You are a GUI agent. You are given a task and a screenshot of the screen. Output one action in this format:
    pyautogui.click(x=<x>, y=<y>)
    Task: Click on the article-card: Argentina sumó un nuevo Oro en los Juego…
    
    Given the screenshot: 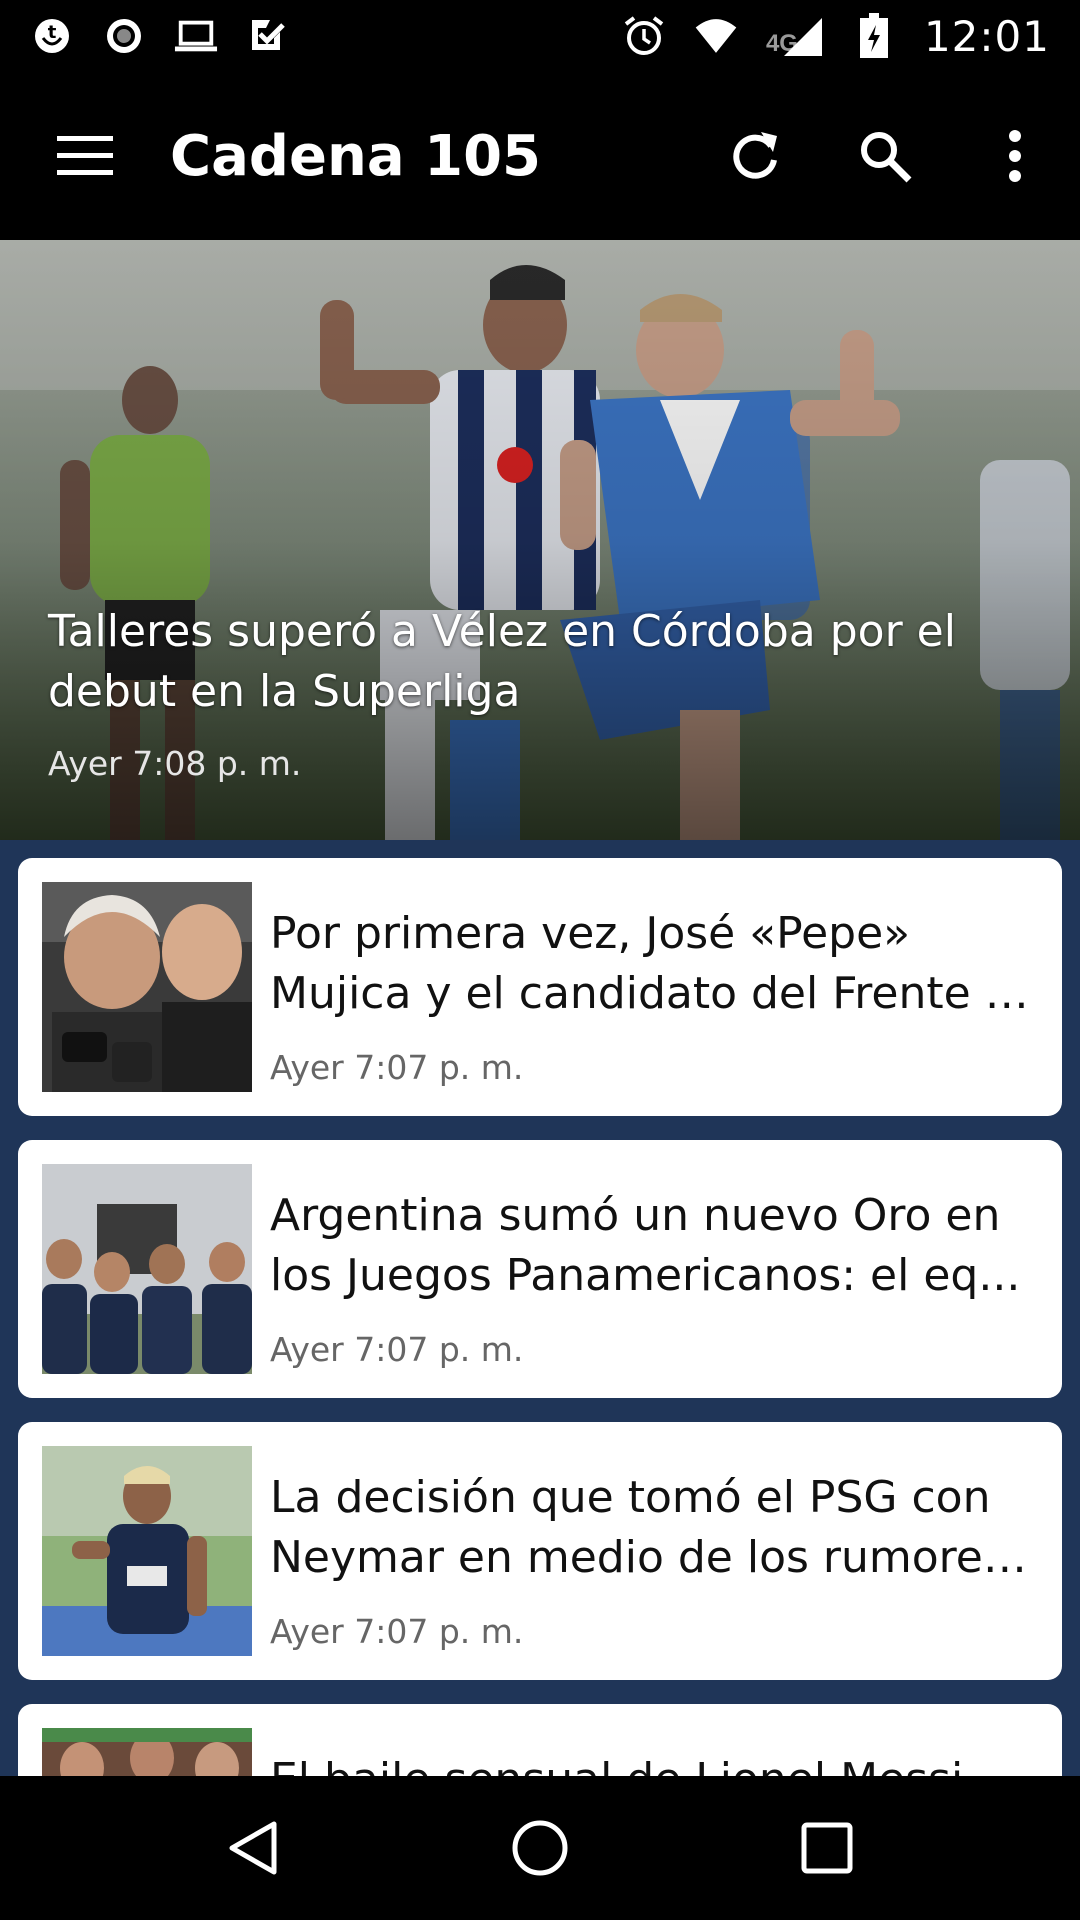 What is the action you would take?
    pyautogui.click(x=540, y=1269)
    